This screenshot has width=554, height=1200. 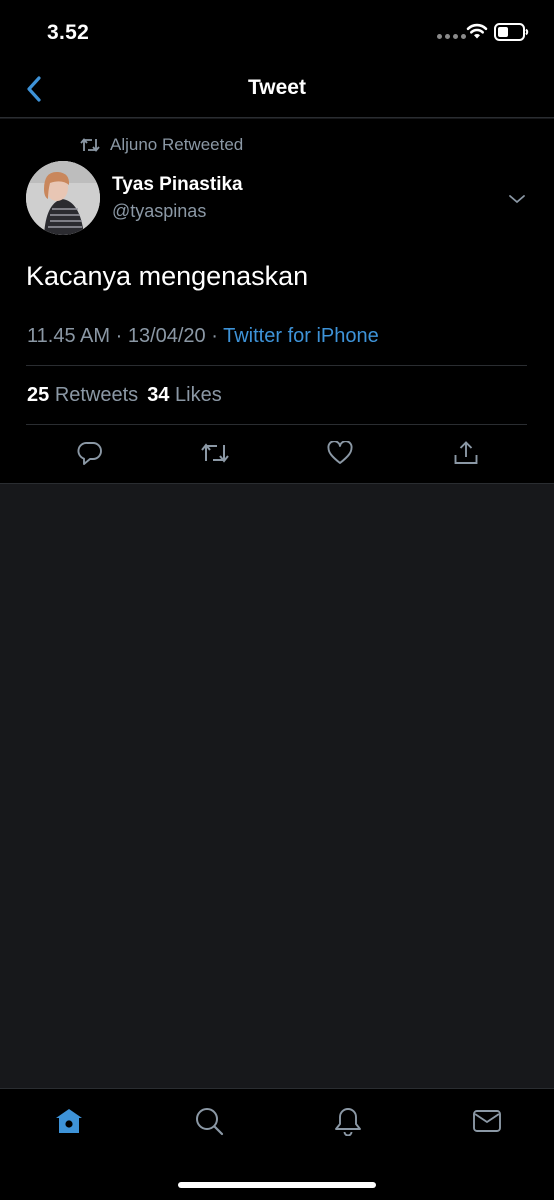 I want to click on reply-button, so click(x=90, y=453).